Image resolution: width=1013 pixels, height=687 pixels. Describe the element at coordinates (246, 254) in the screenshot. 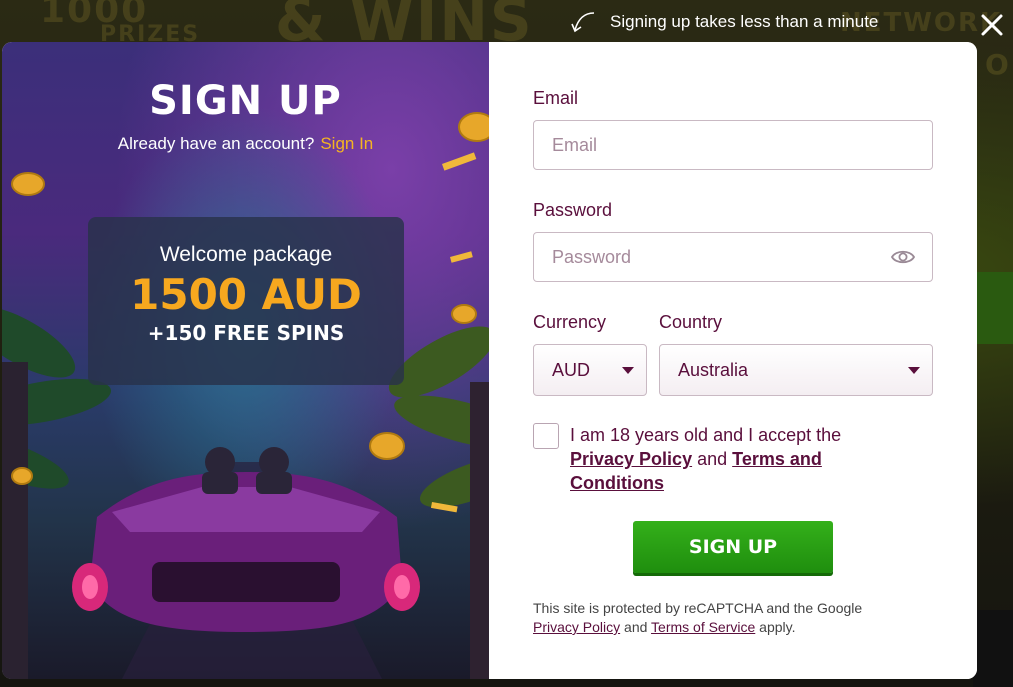

I see `welcome-package-label: Welcome package` at that location.